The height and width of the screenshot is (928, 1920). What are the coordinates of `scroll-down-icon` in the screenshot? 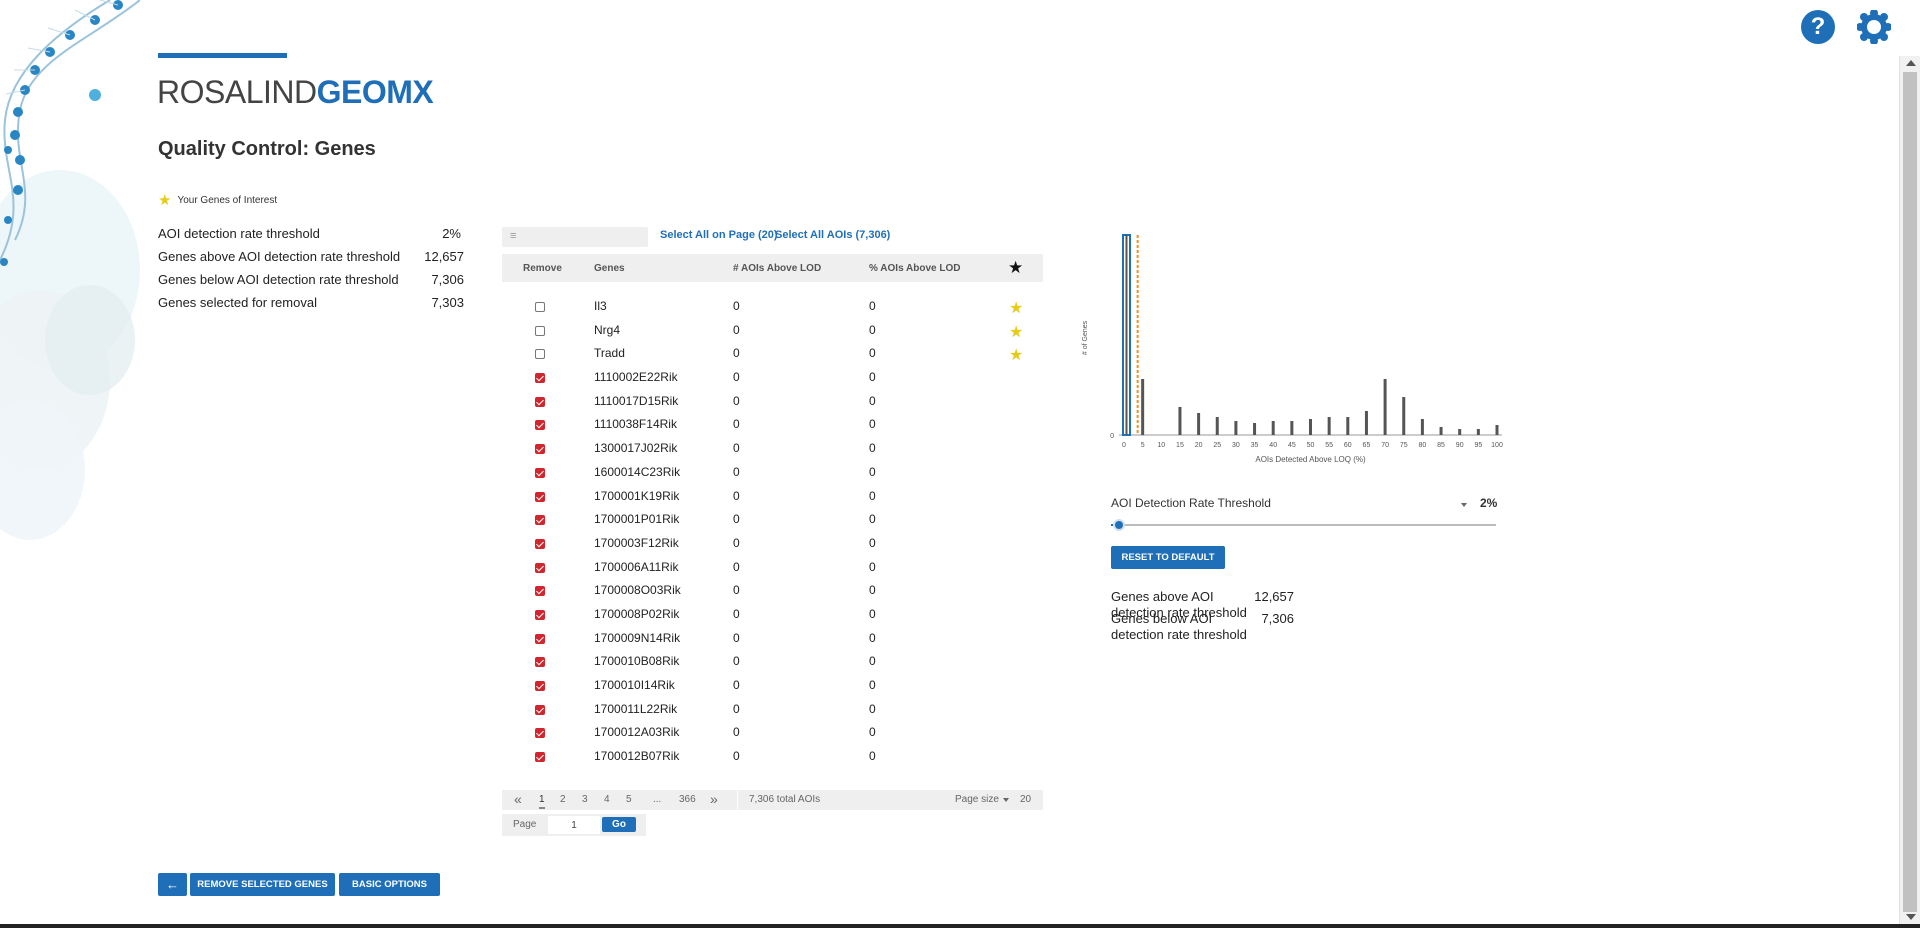 It's located at (1911, 917).